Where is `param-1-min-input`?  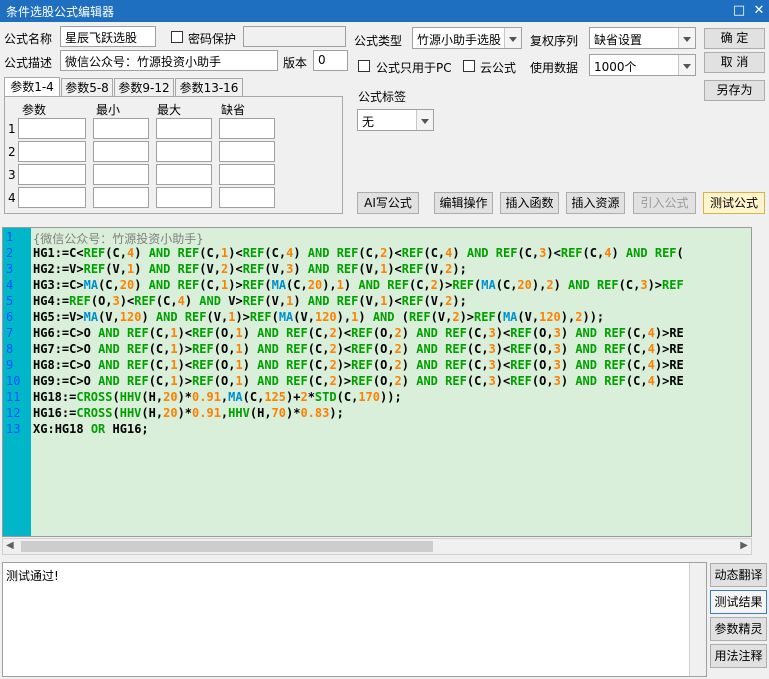 param-1-min-input is located at coordinates (121, 128).